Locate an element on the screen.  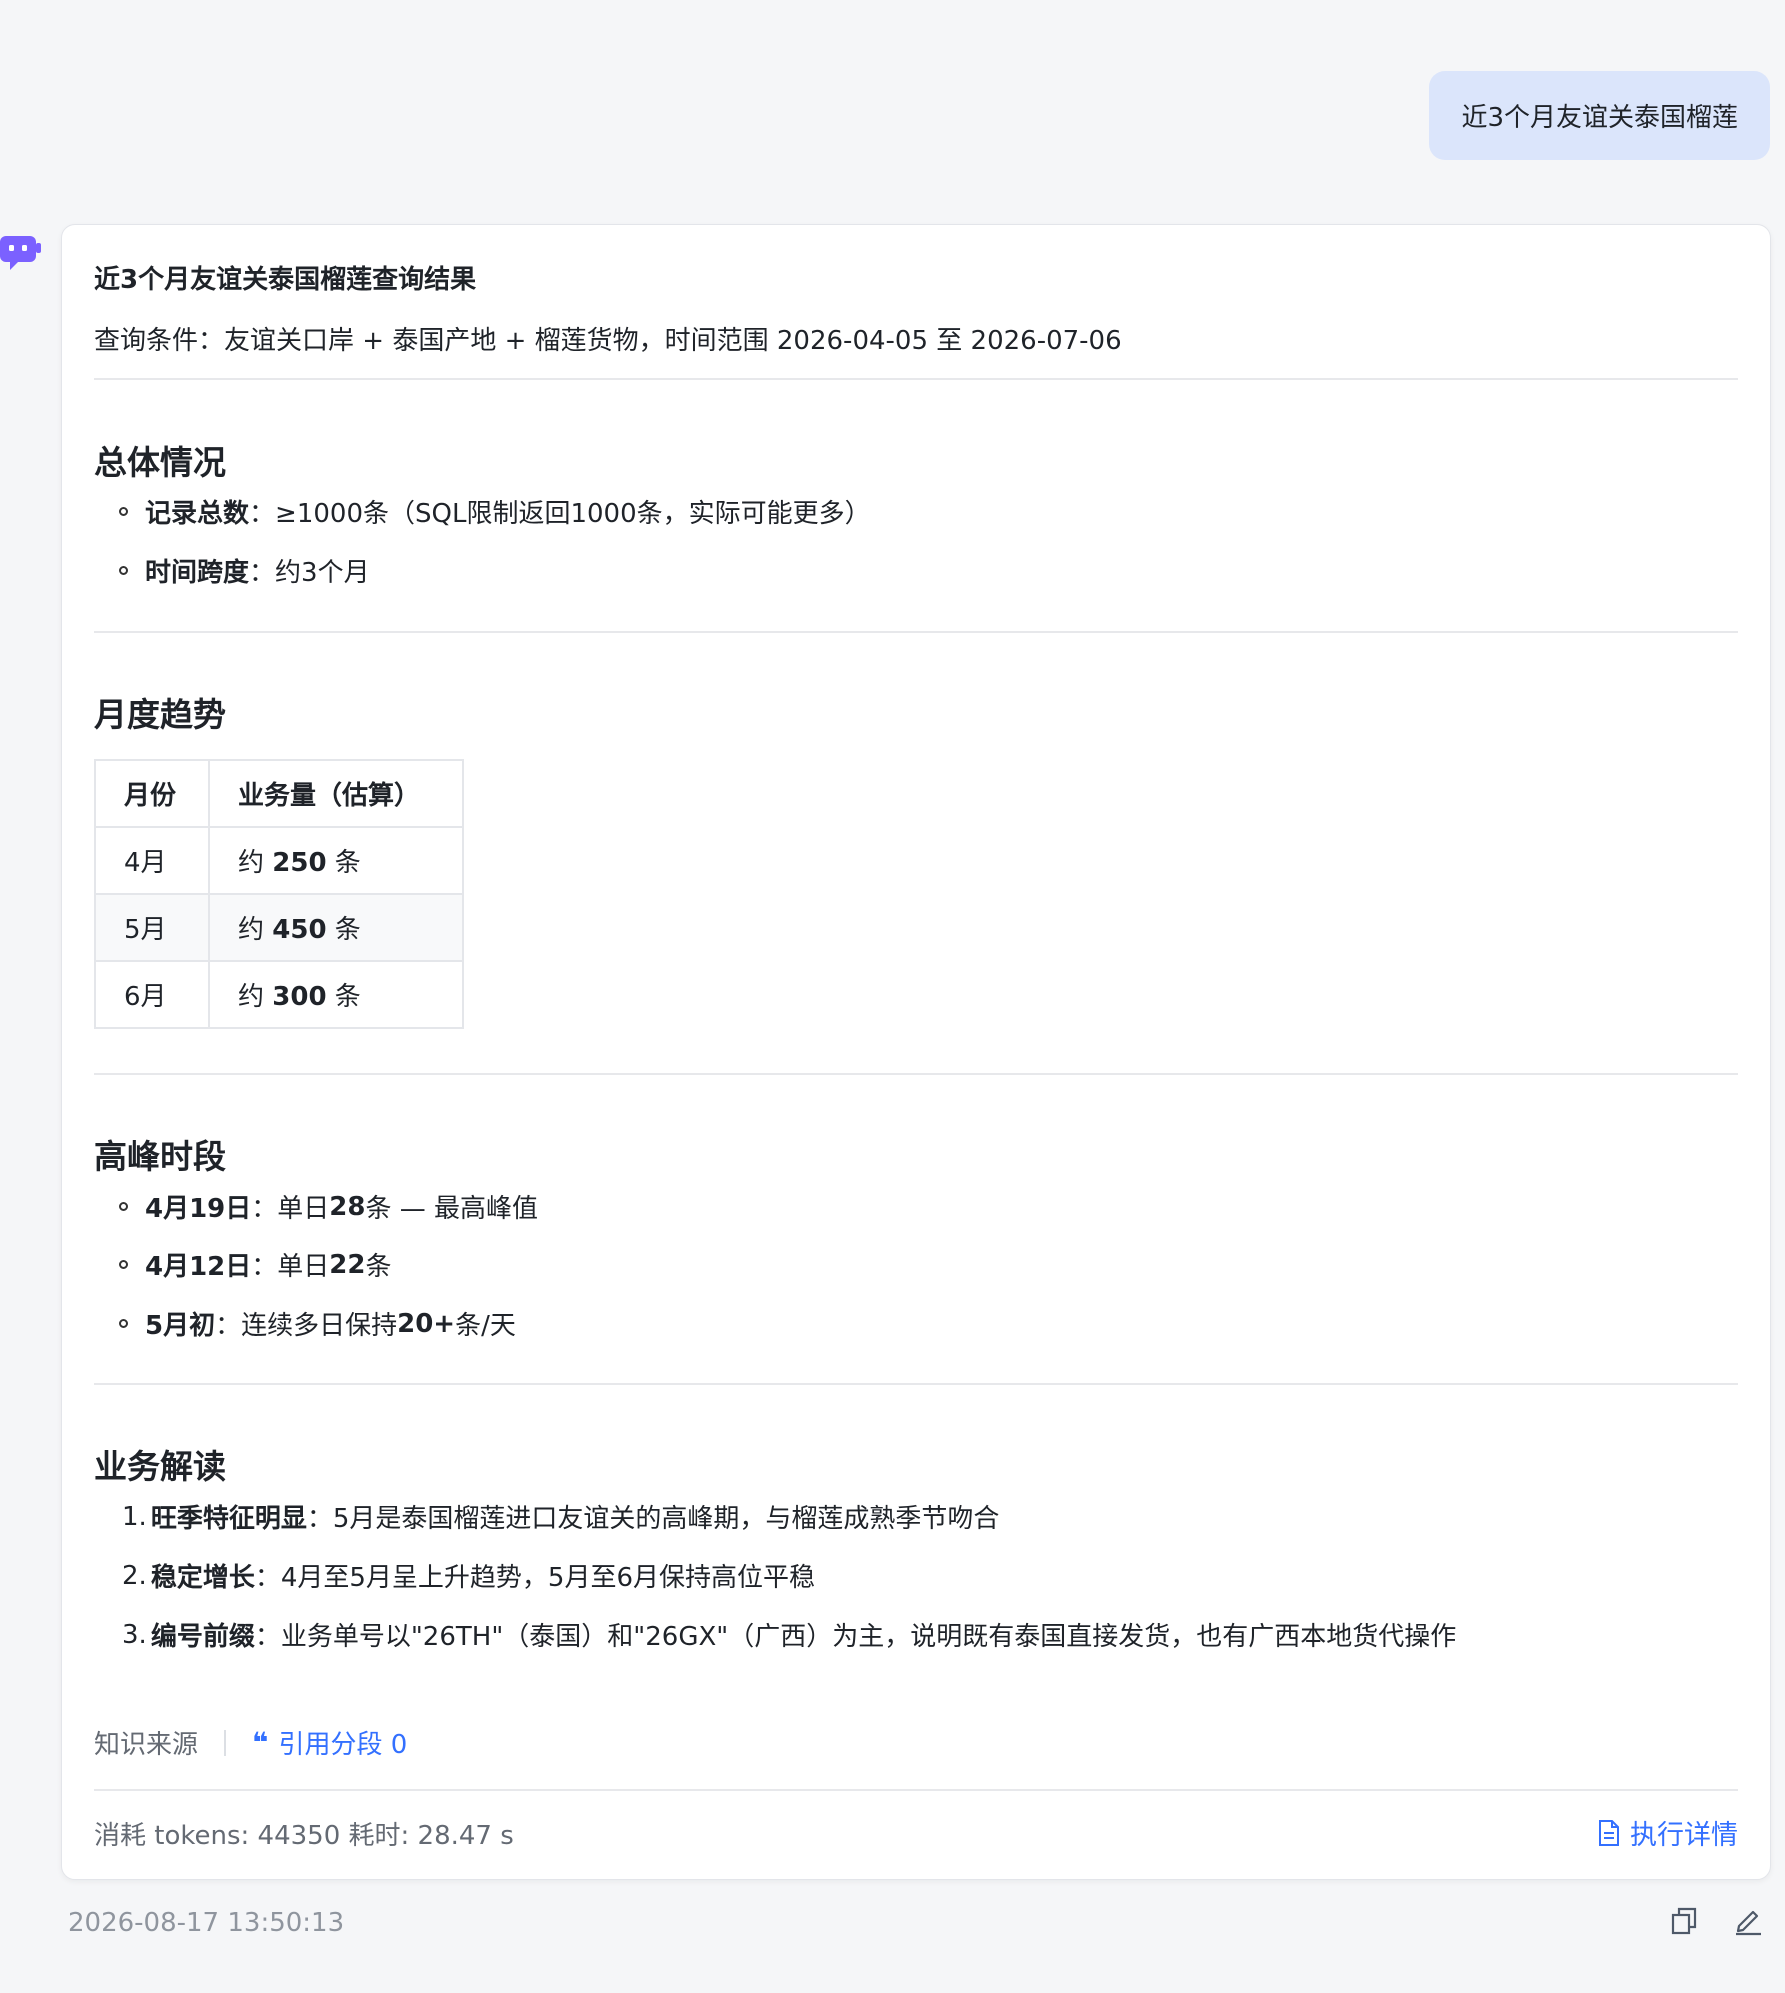
item-text: ≥1000条（SQL限制返回1000条，实际可能更多） is located at coordinates (573, 514).